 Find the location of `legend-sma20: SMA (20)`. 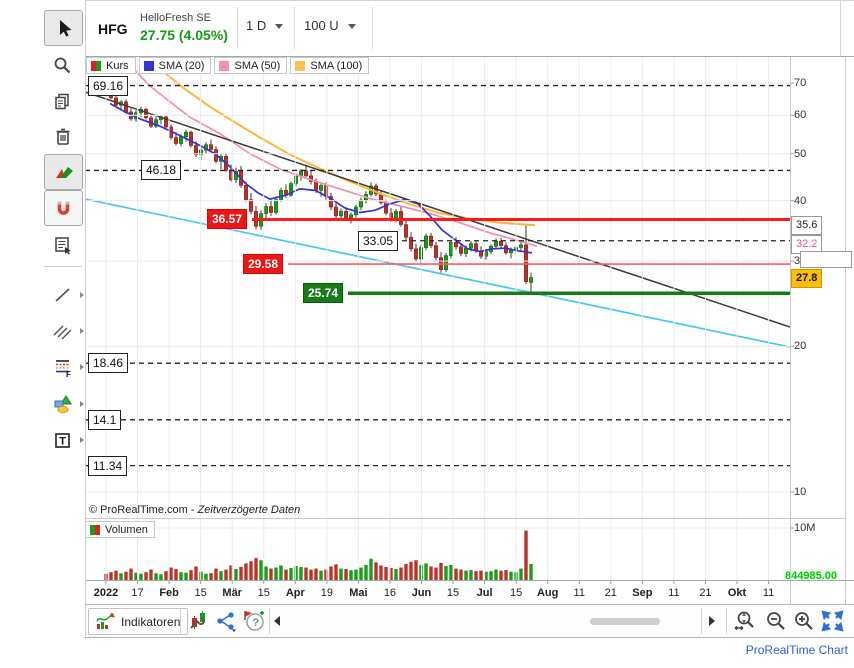

legend-sma20: SMA (20) is located at coordinates (175, 65).